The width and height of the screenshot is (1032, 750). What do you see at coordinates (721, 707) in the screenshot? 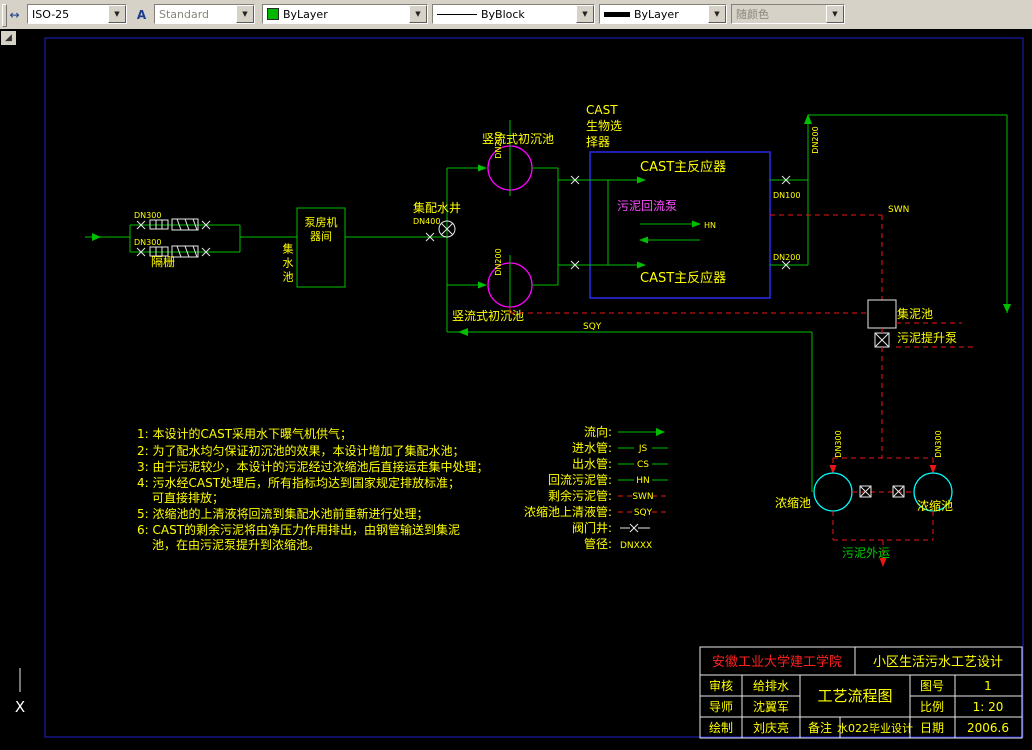
I see `advisor-label: 导师` at bounding box center [721, 707].